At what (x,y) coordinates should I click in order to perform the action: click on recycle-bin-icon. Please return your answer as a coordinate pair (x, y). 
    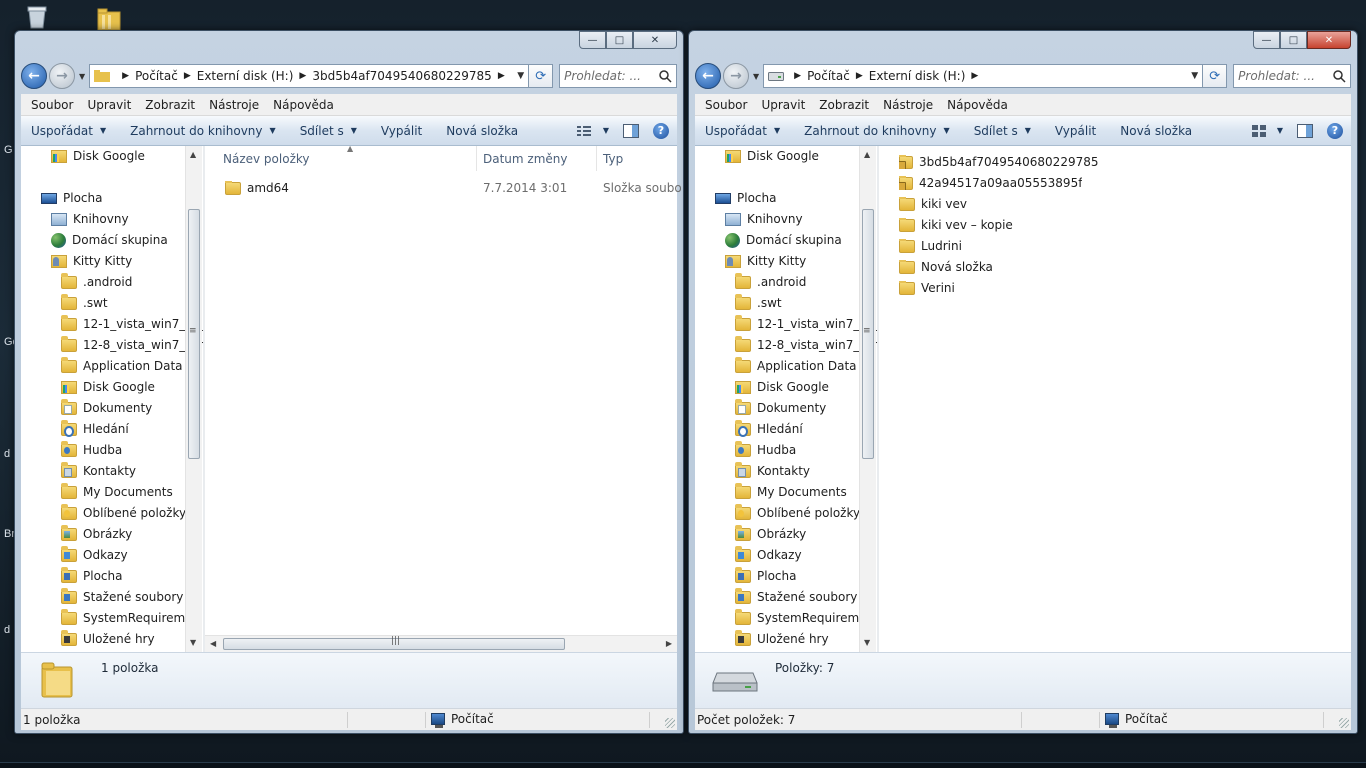
    Looking at the image, I should click on (37, 17).